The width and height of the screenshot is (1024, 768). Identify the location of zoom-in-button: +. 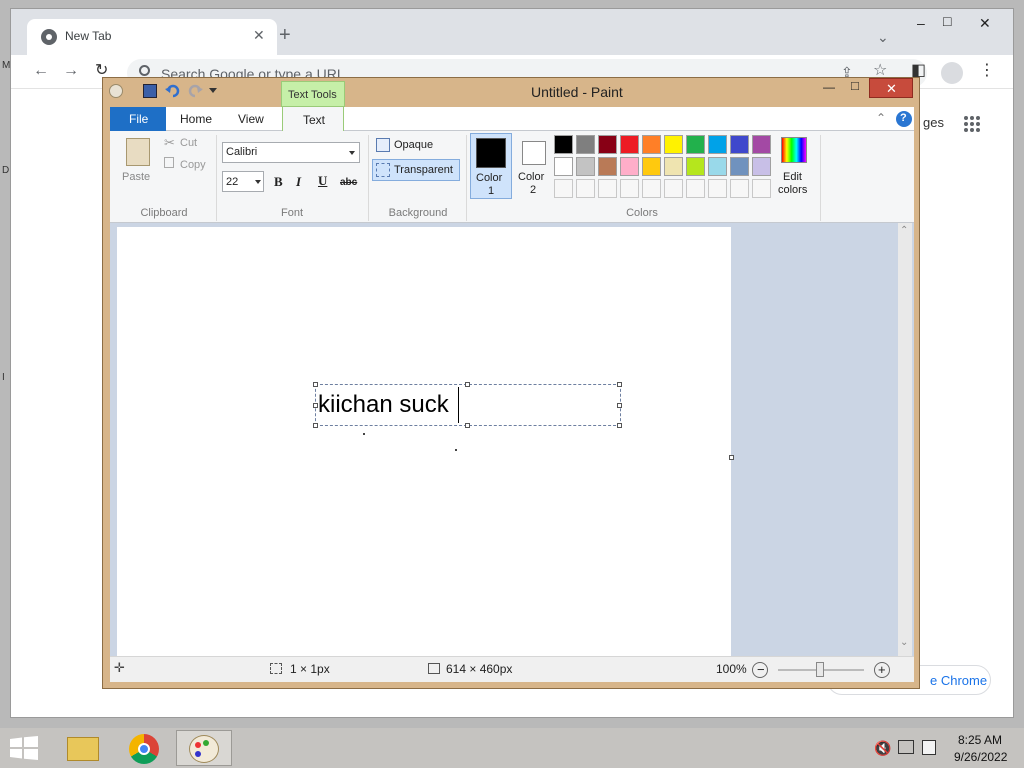
(882, 670).